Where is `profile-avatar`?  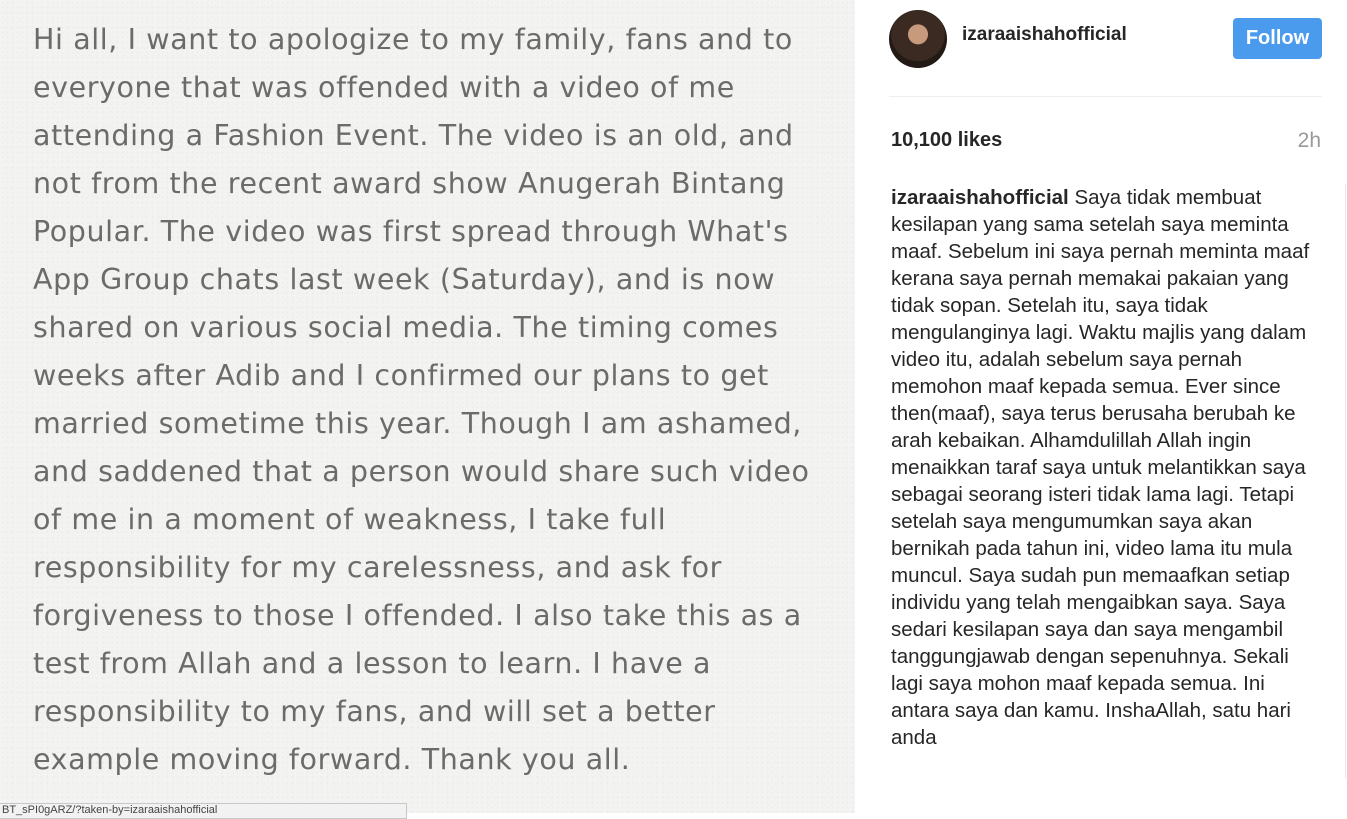 profile-avatar is located at coordinates (918, 39).